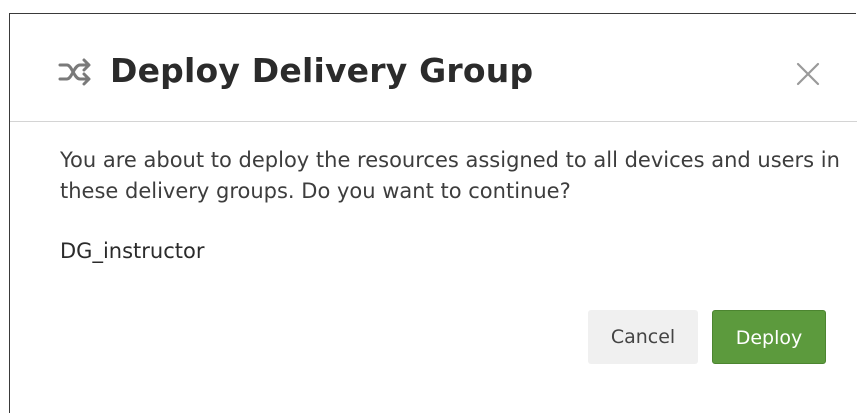  I want to click on dialog-title: Deploy Delivery Group, so click(322, 70).